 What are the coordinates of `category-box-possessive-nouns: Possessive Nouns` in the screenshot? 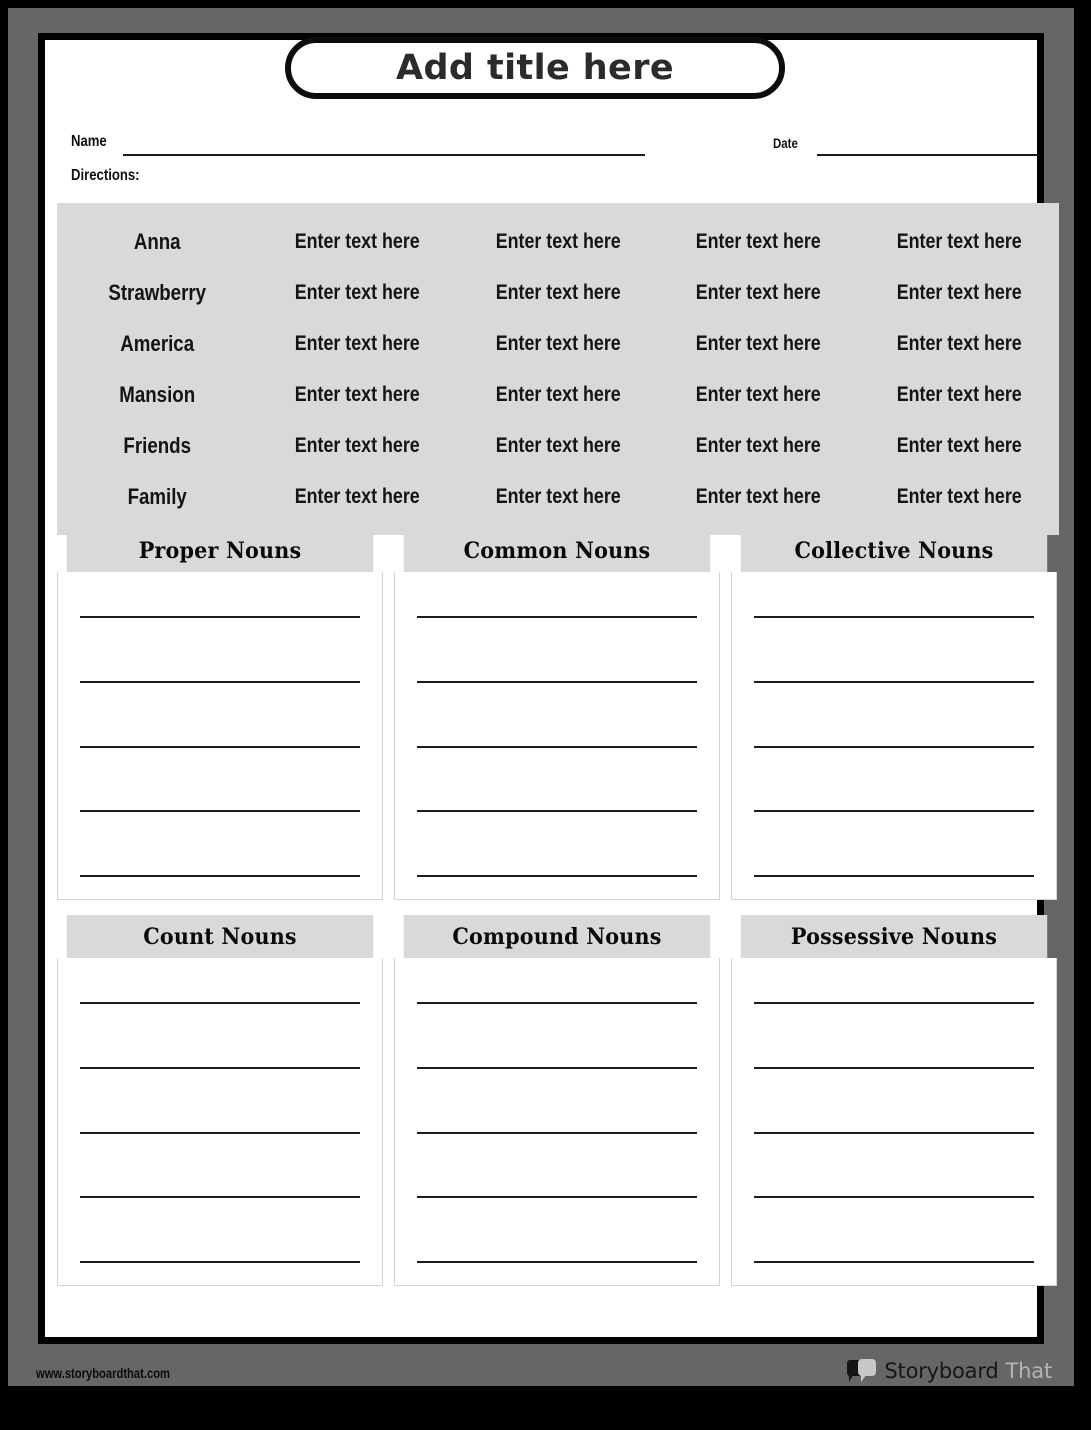 It's located at (894, 1100).